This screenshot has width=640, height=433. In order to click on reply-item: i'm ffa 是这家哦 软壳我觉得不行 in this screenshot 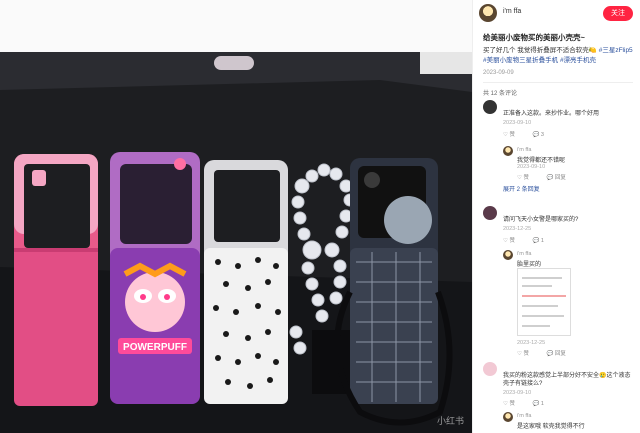, I will do `click(568, 422)`.